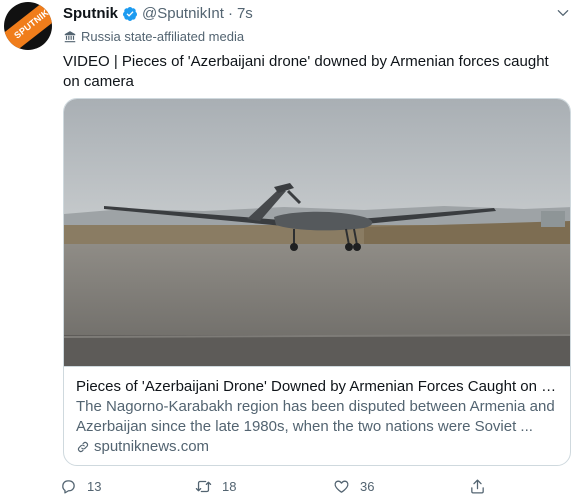 The width and height of the screenshot is (582, 504). I want to click on more-options-button, so click(563, 13).